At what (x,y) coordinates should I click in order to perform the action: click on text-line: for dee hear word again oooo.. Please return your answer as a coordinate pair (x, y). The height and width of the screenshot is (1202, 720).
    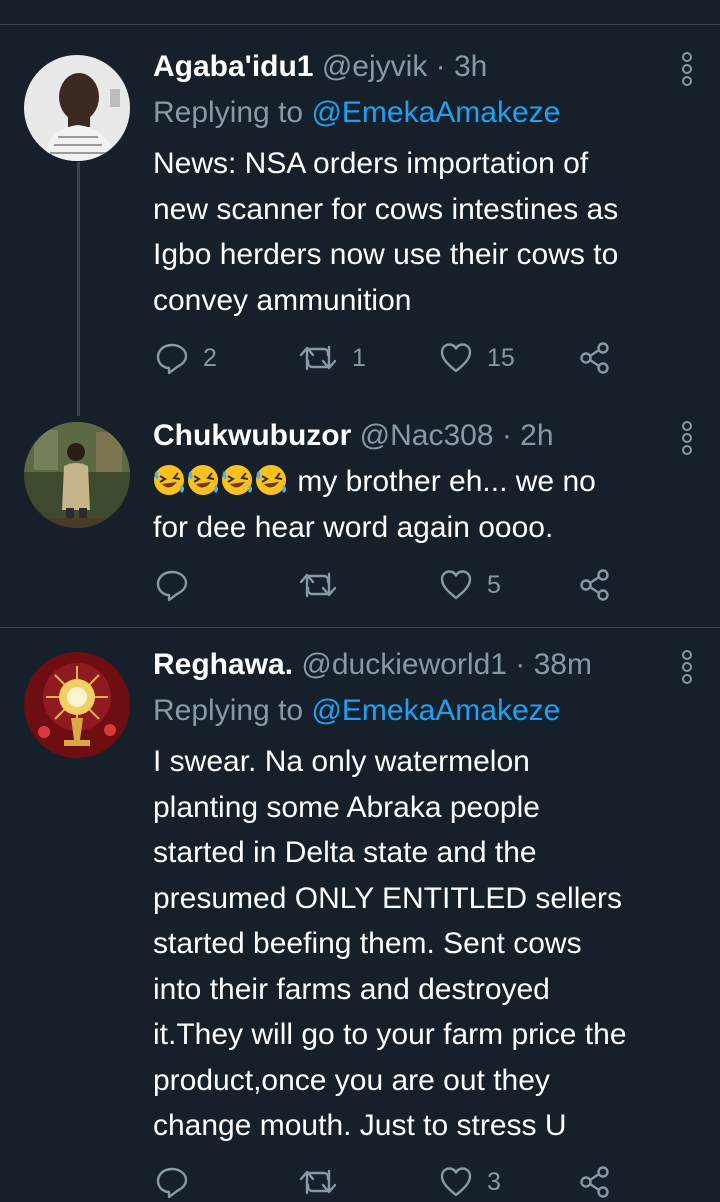
    Looking at the image, I should click on (353, 527).